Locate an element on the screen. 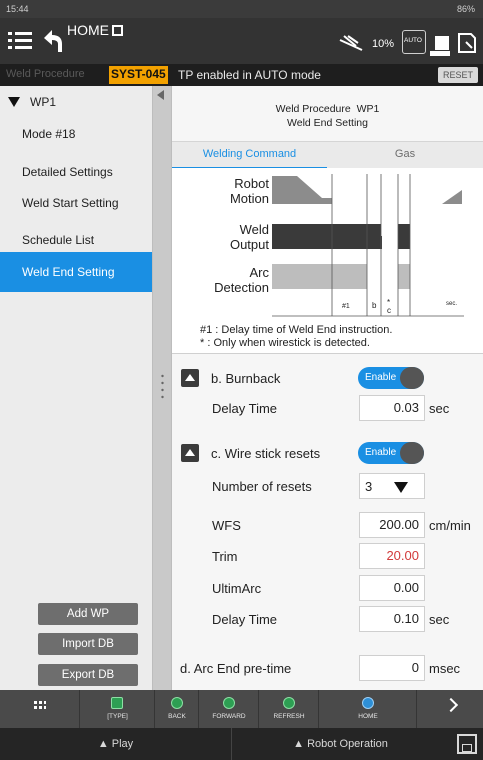 This screenshot has width=483, height=760. drag-handle-icon is located at coordinates (162, 387).